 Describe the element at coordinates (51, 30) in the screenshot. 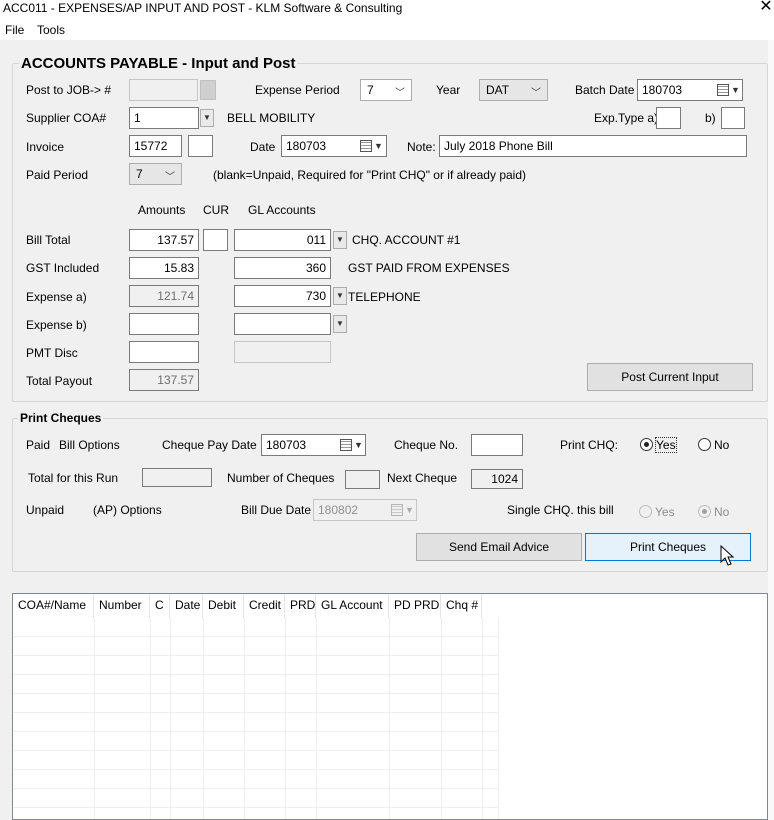

I see `menu-tools: Tools` at that location.